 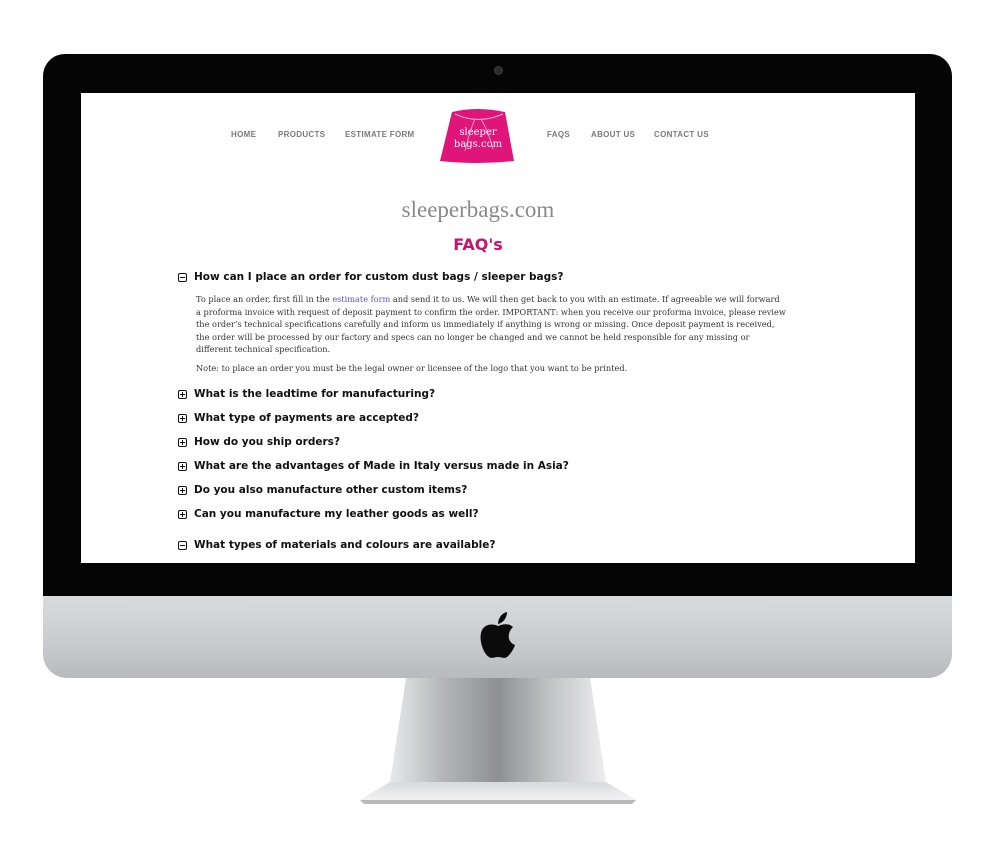 I want to click on drawstring-bag-icon: sleeper bags.com, so click(x=477, y=136).